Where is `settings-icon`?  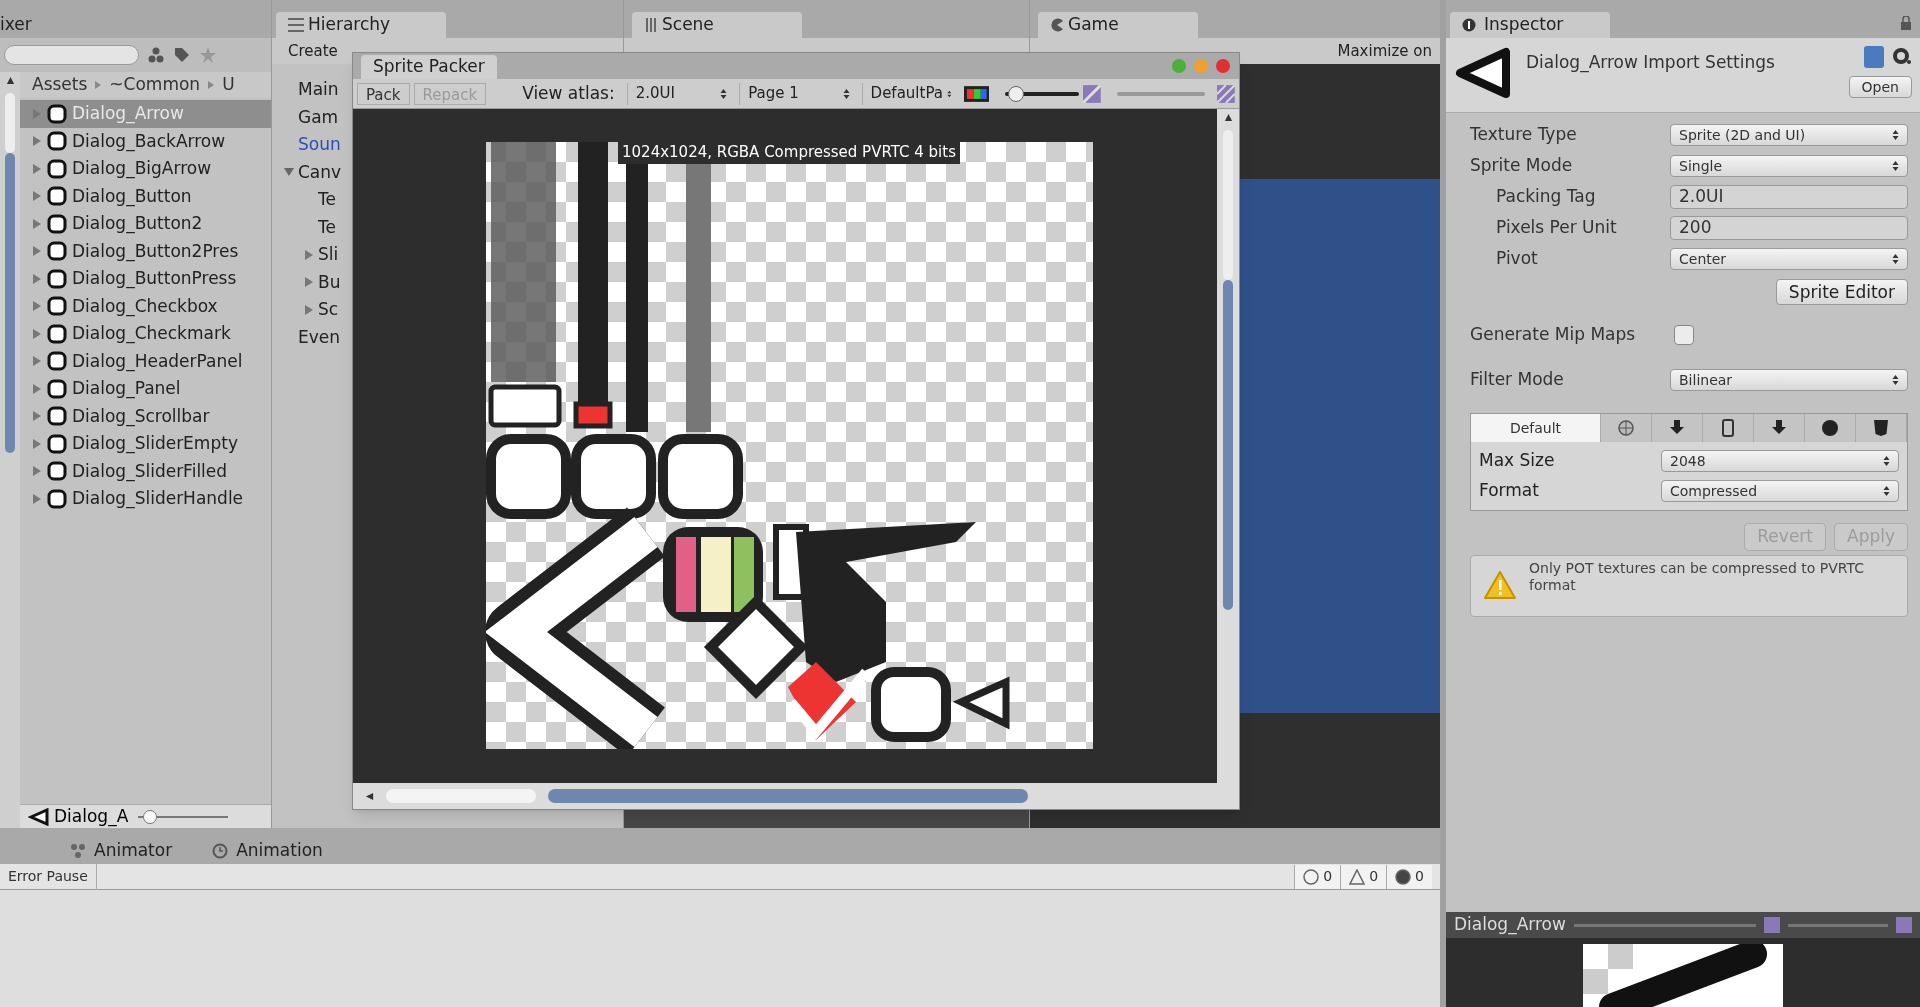
settings-icon is located at coordinates (1902, 57).